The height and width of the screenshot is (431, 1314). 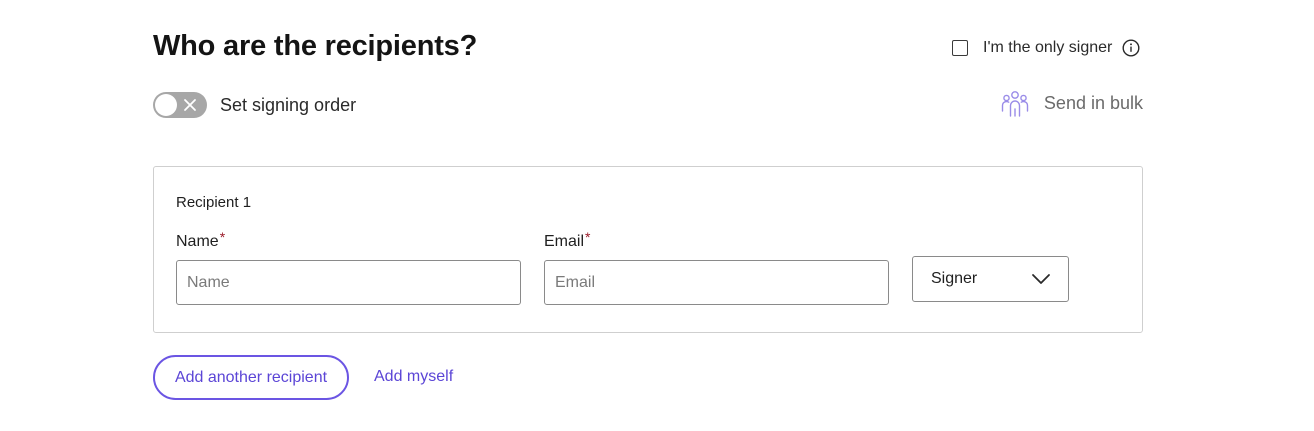 What do you see at coordinates (1131, 48) in the screenshot?
I see `info-icon` at bounding box center [1131, 48].